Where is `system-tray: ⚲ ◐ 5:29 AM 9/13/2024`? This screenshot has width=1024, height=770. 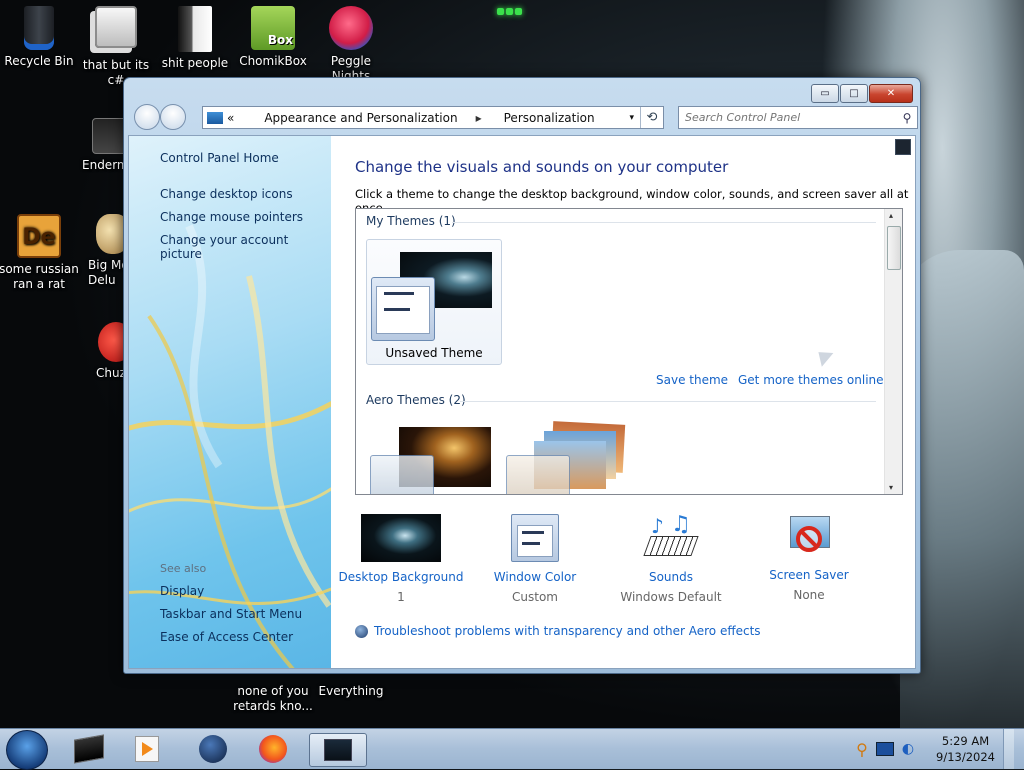
system-tray: ⚲ ◐ 5:29 AM 9/13/2024 is located at coordinates (935, 749).